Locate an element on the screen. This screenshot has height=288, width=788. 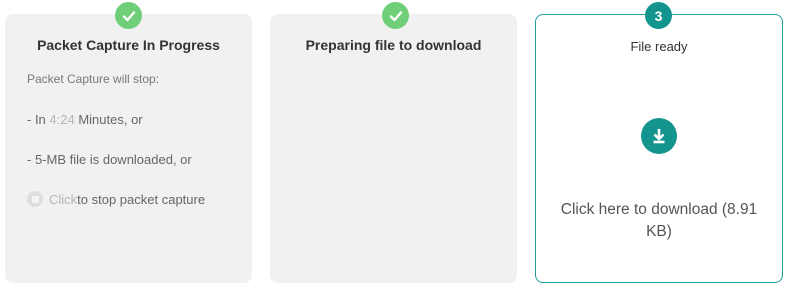
stop-capture-row: Click to stop packet capture is located at coordinates (116, 199).